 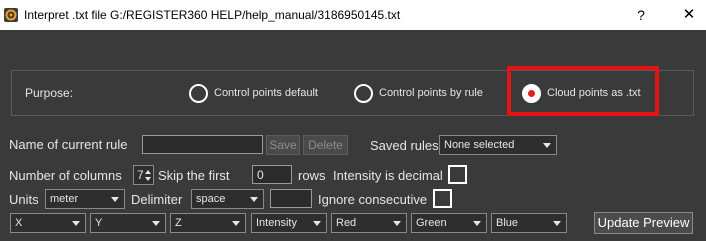 What do you see at coordinates (128, 223) in the screenshot?
I see `column-2-dropdown: Y` at bounding box center [128, 223].